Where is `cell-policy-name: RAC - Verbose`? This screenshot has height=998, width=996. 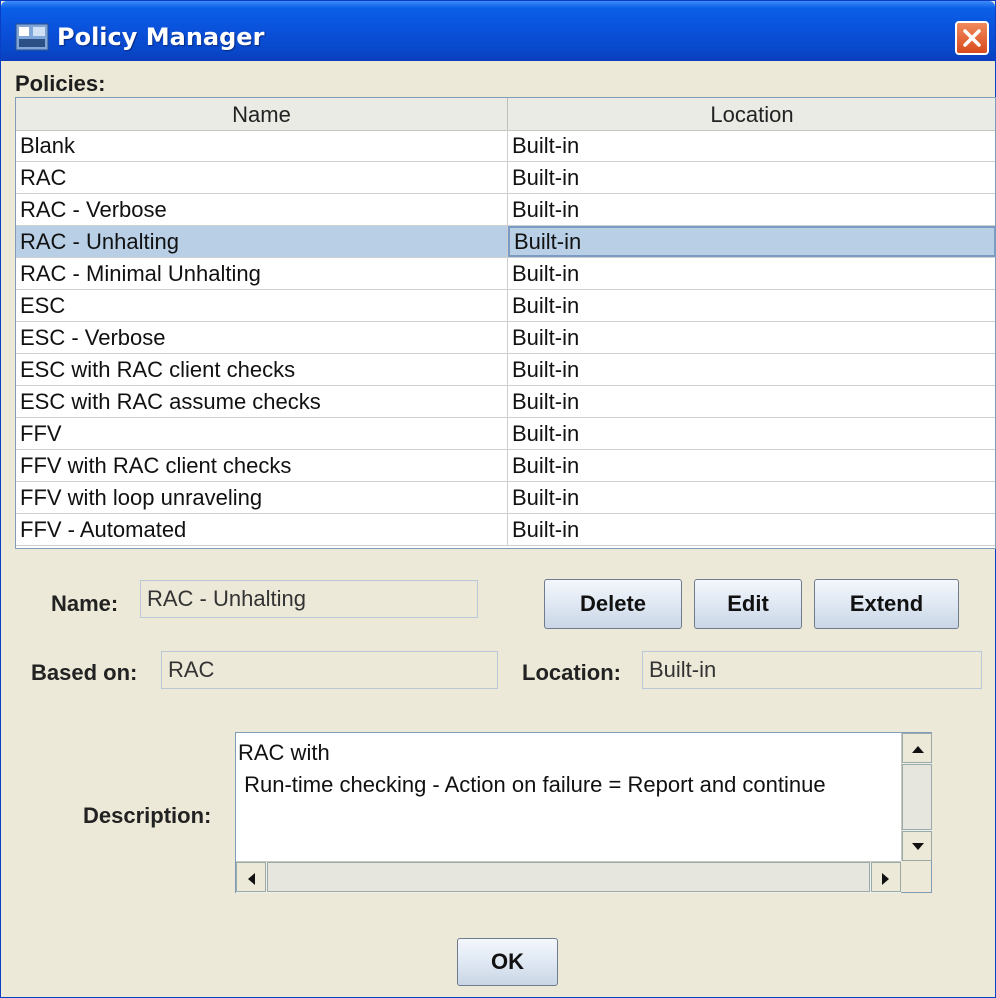 cell-policy-name: RAC - Verbose is located at coordinates (262, 209).